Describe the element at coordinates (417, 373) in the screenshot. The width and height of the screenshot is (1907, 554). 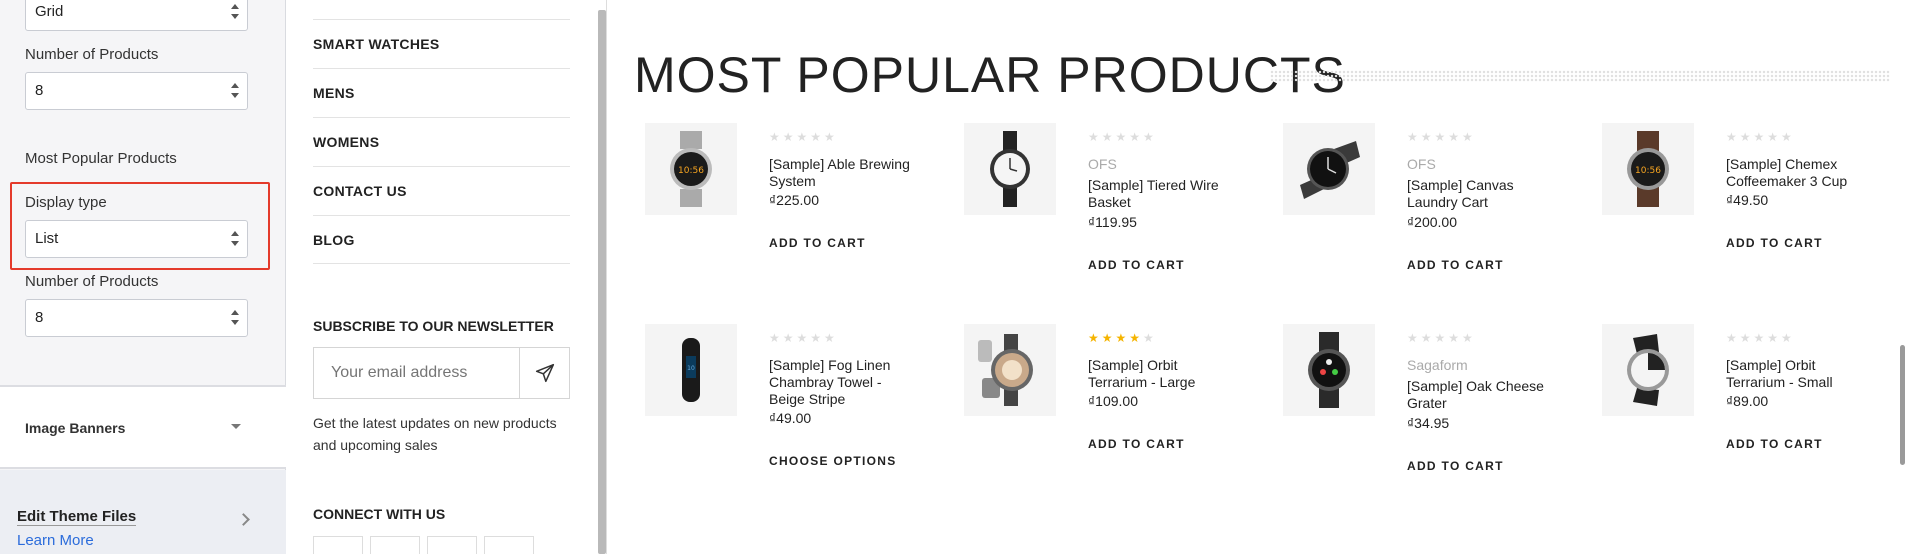
I see `email-input` at that location.